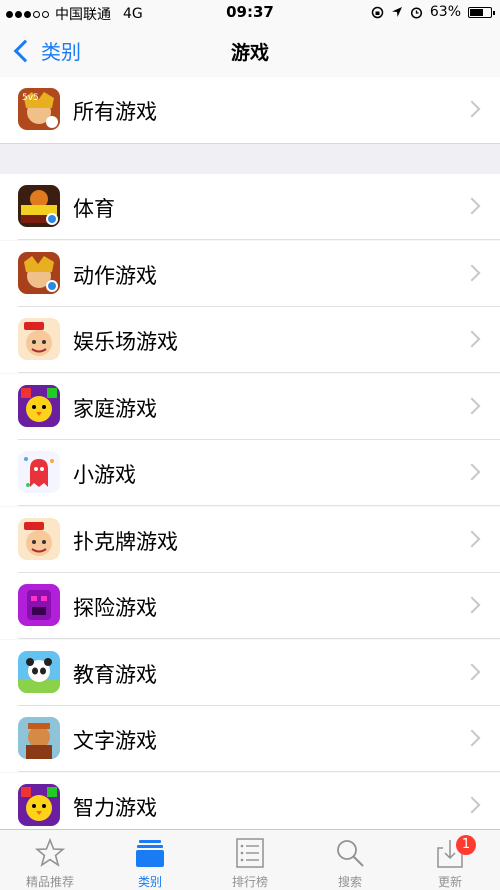 The width and height of the screenshot is (500, 890). Describe the element at coordinates (249, 882) in the screenshot. I see `tab-label: 排行榜` at that location.